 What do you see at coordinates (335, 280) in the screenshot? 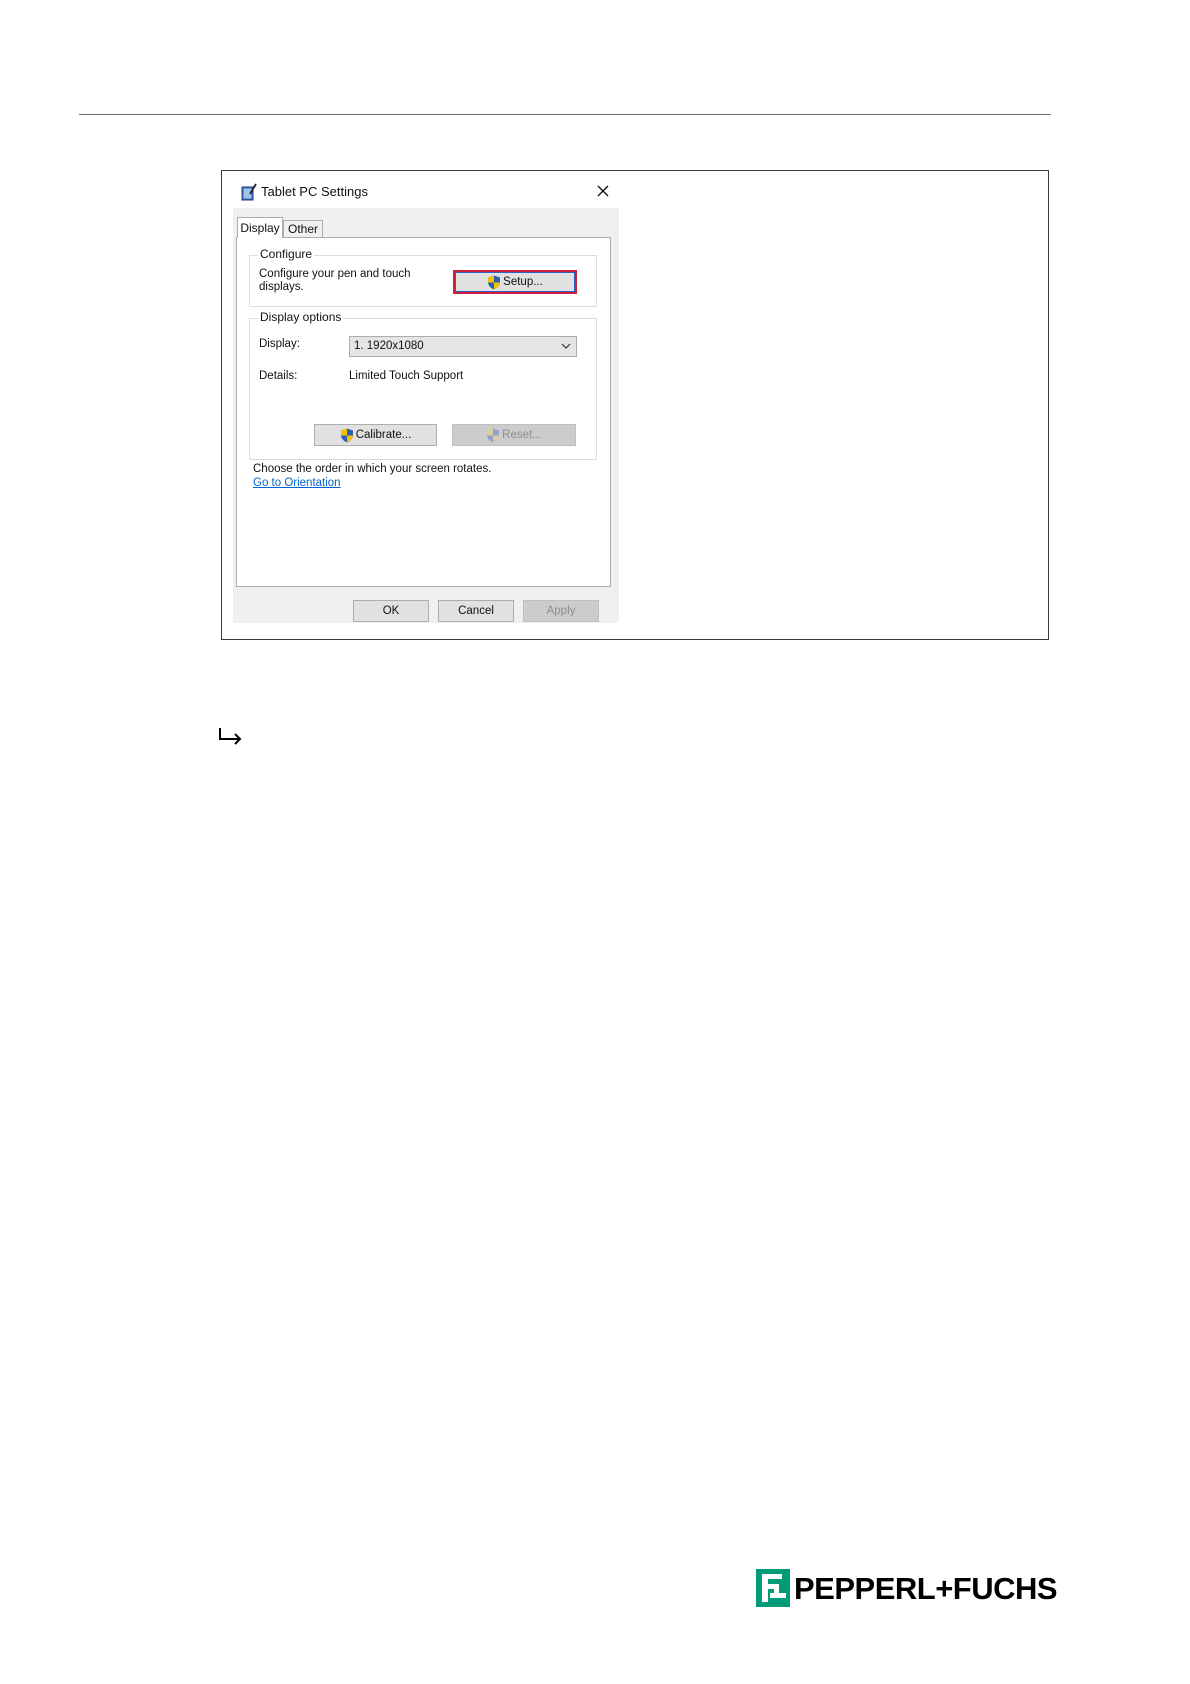
I see `configure-description: Configure your pen and touch displays.` at bounding box center [335, 280].